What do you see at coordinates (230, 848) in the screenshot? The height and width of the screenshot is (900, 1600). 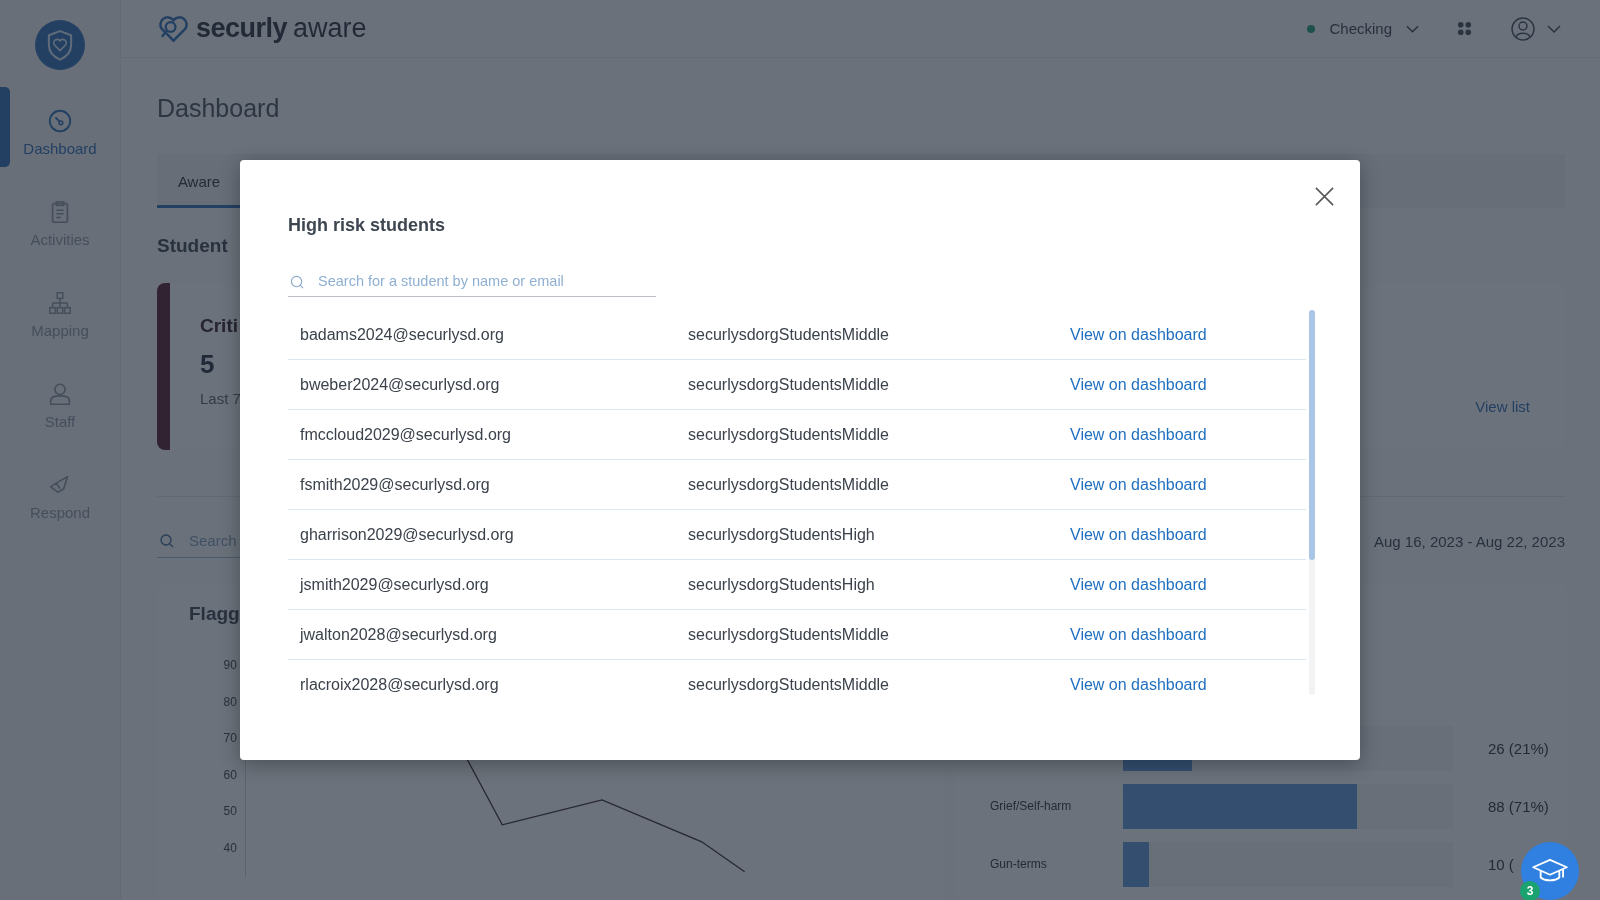 I see `y-tick-label: 40` at bounding box center [230, 848].